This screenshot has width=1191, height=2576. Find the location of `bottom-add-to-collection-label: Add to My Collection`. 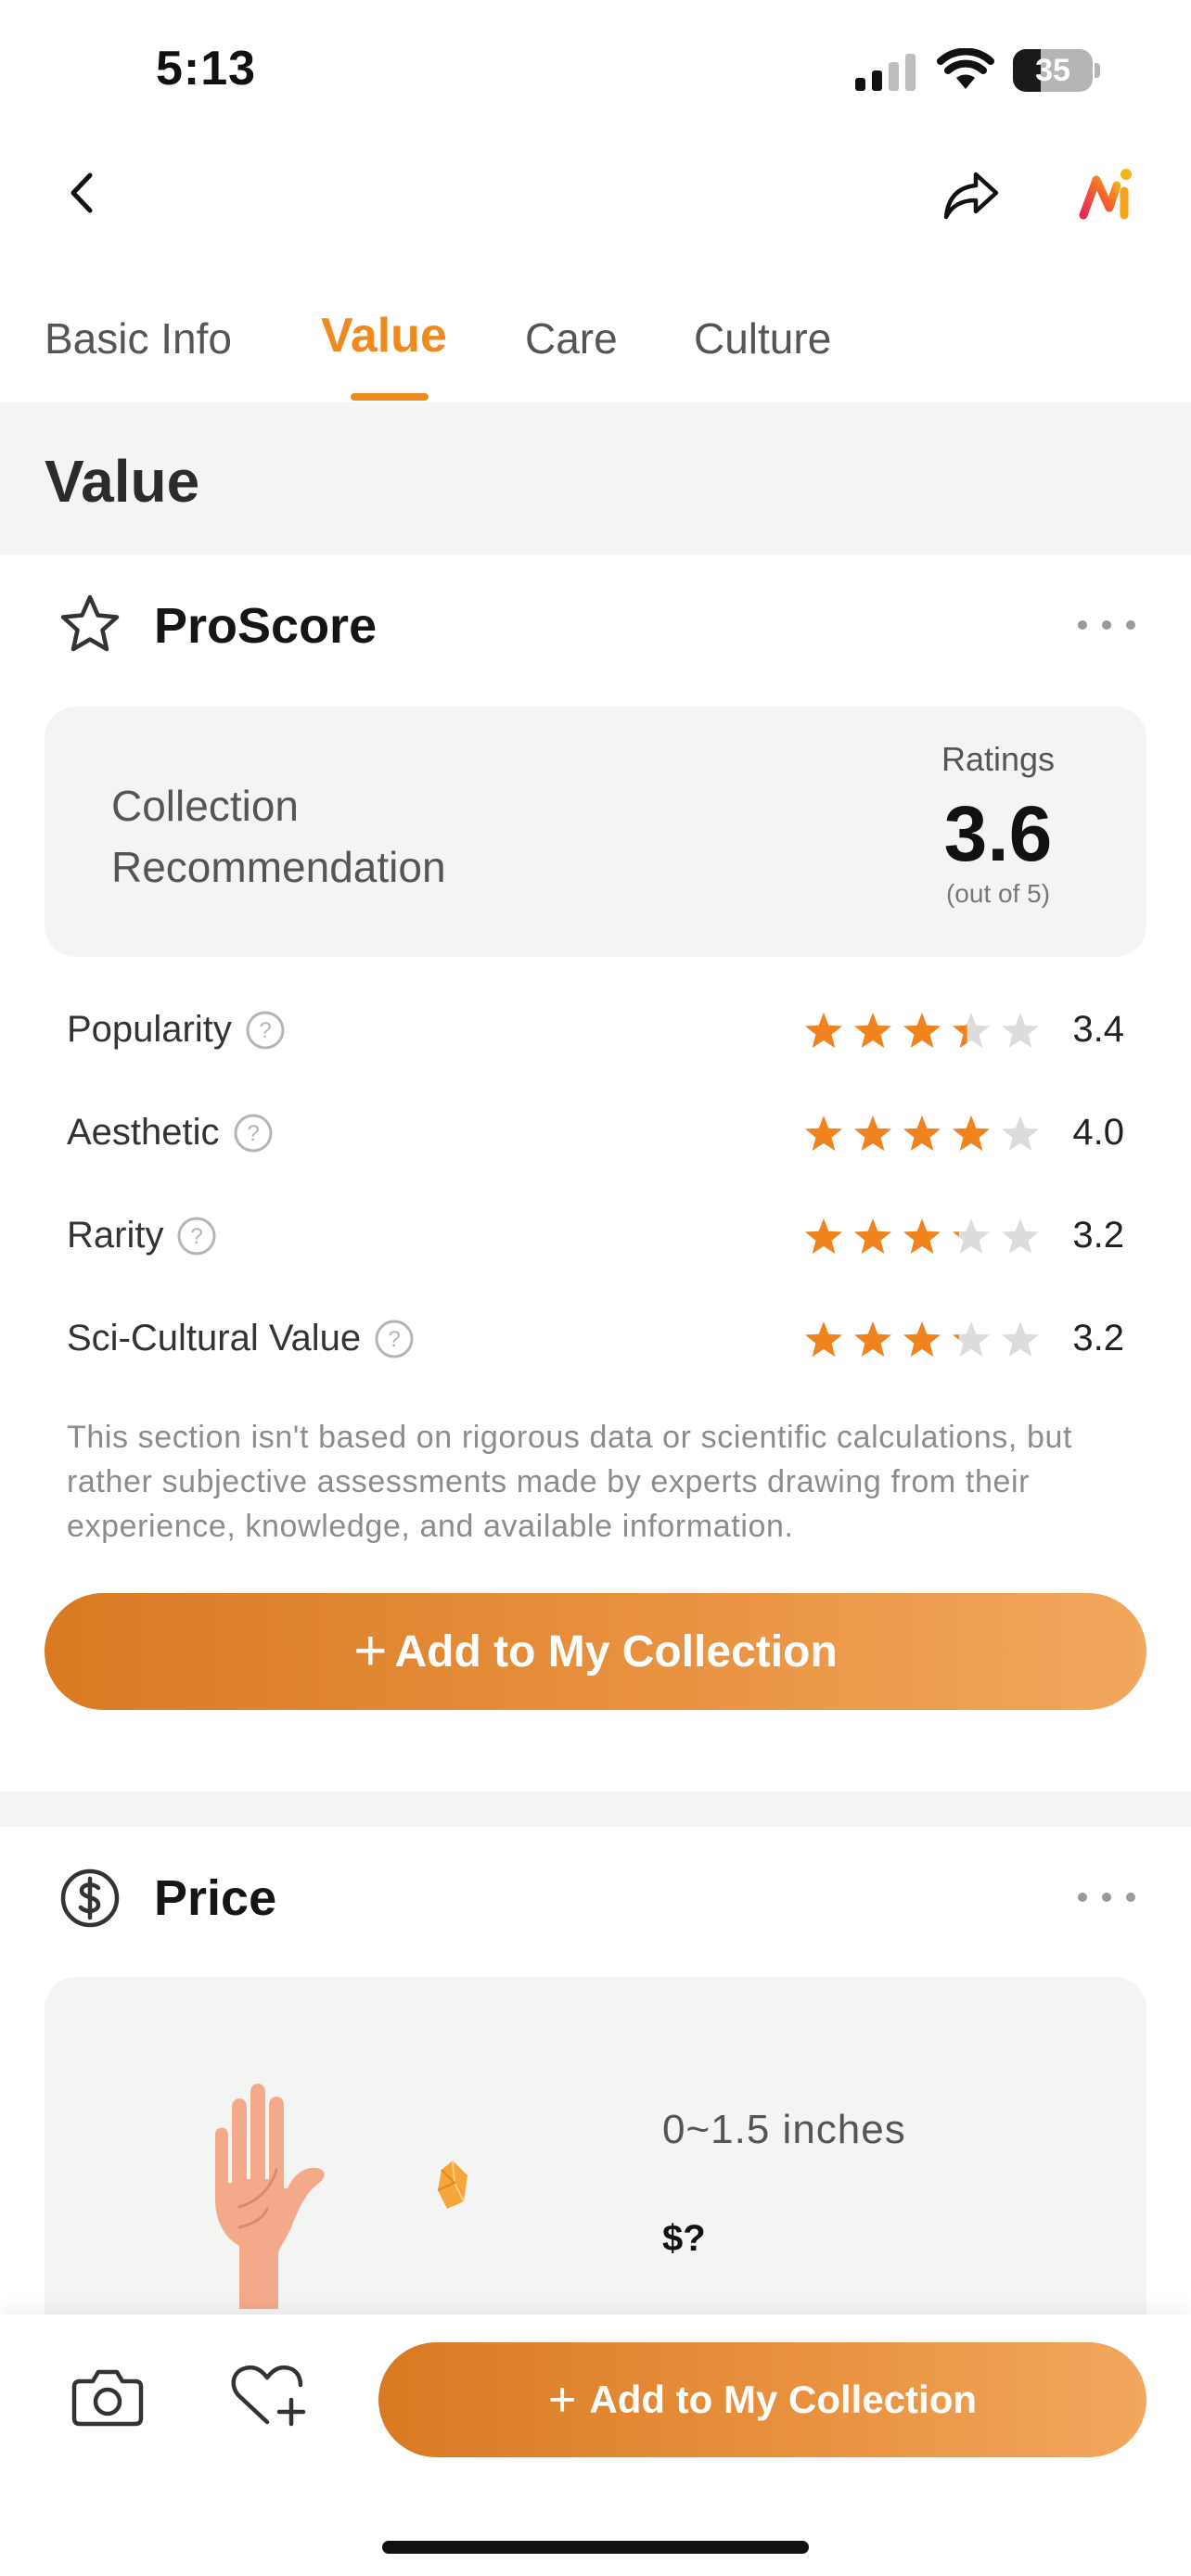

bottom-add-to-collection-label: Add to My Collection is located at coordinates (783, 2399).